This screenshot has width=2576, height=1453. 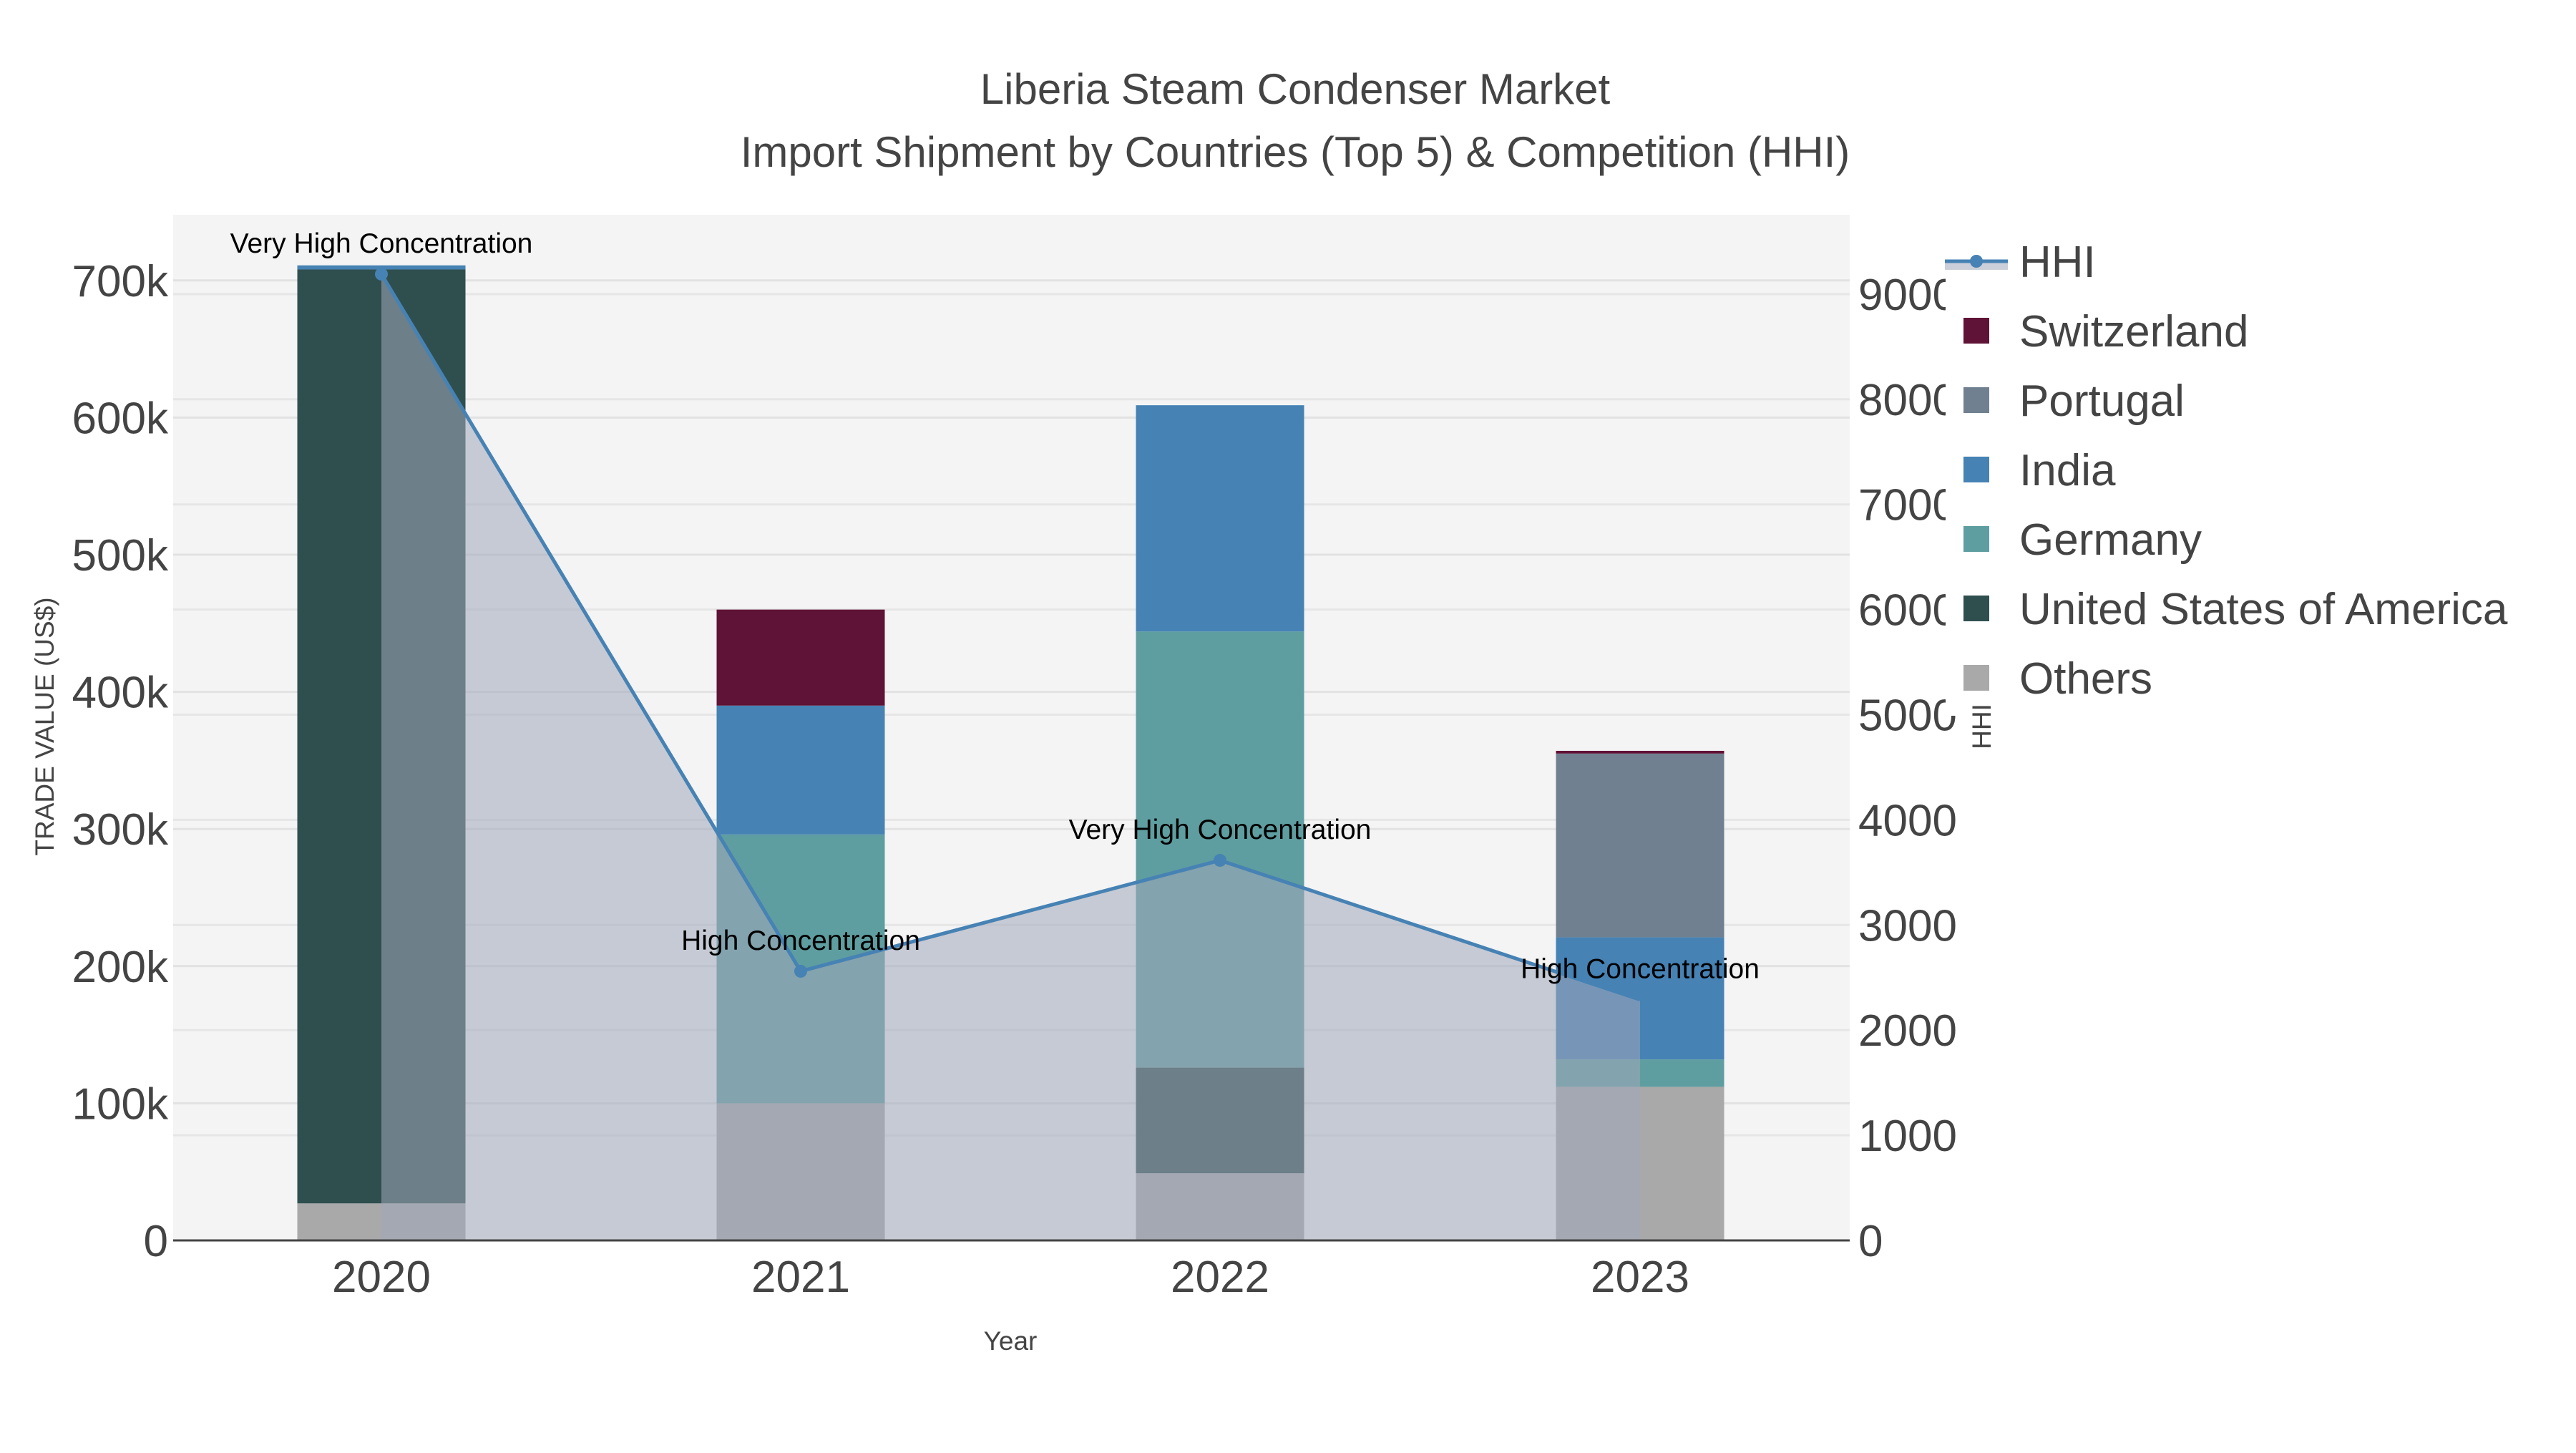 What do you see at coordinates (44, 726) in the screenshot?
I see `y-axis-title: TRADE VALUE (US$)` at bounding box center [44, 726].